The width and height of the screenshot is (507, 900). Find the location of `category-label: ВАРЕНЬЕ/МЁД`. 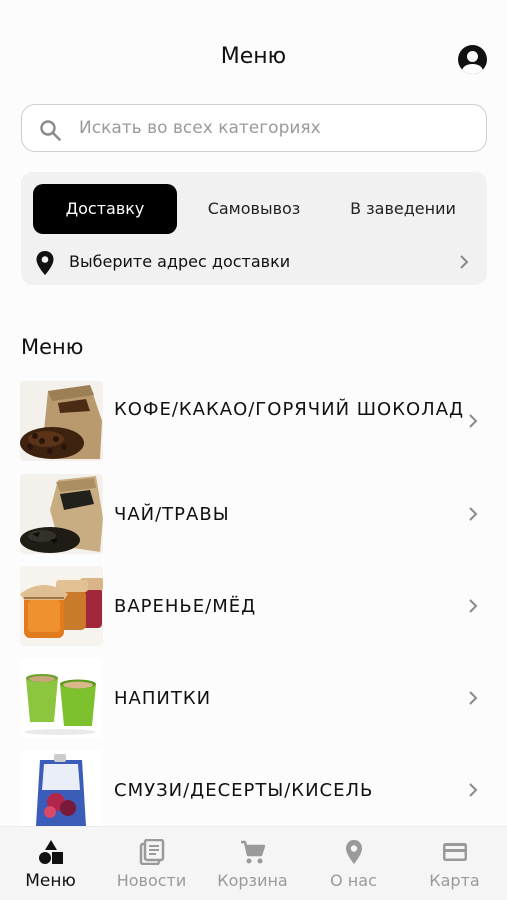

category-label: ВАРЕНЬЕ/МЁД is located at coordinates (185, 606).